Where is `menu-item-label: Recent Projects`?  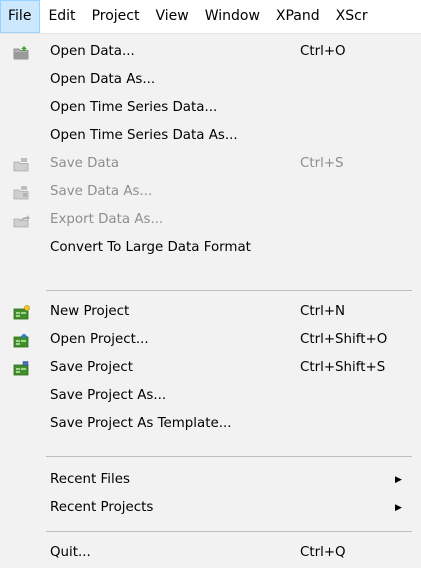 menu-item-label: Recent Projects is located at coordinates (102, 507).